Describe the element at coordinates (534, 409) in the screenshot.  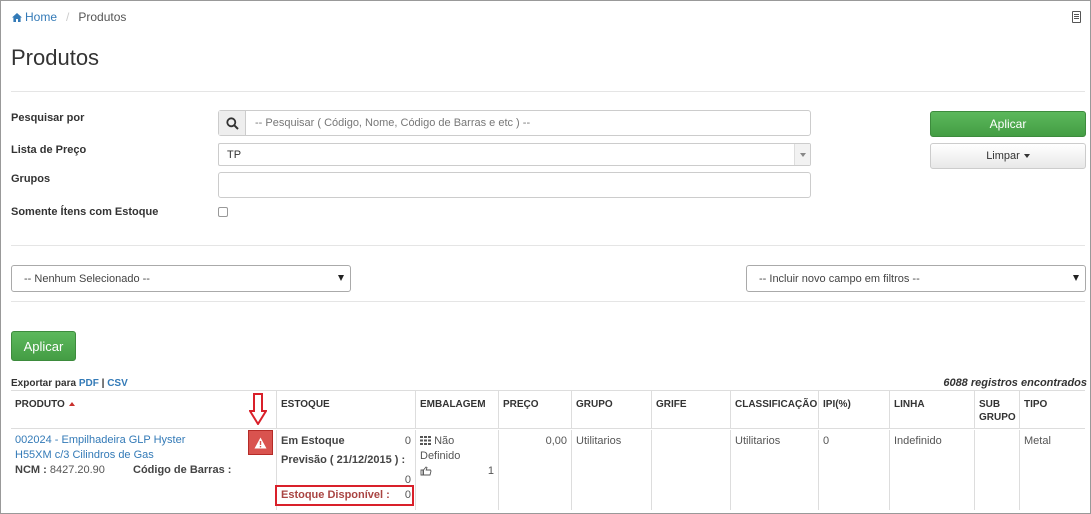
I see `column-header-preco: PREÇO` at that location.